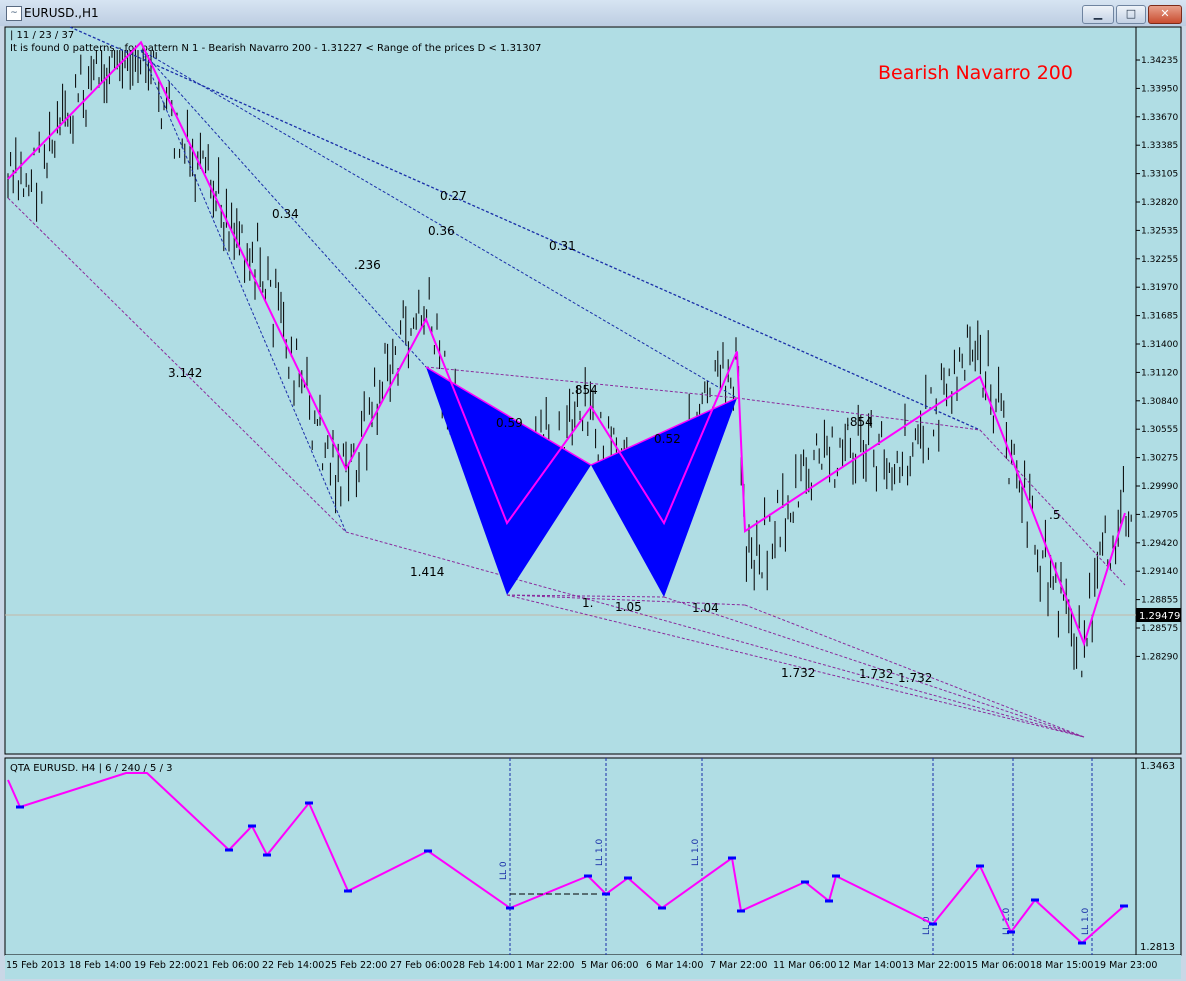 The height and width of the screenshot is (981, 1186). Describe the element at coordinates (421, 965) in the screenshot. I see `time-label: 27 Feb 06:00` at that location.